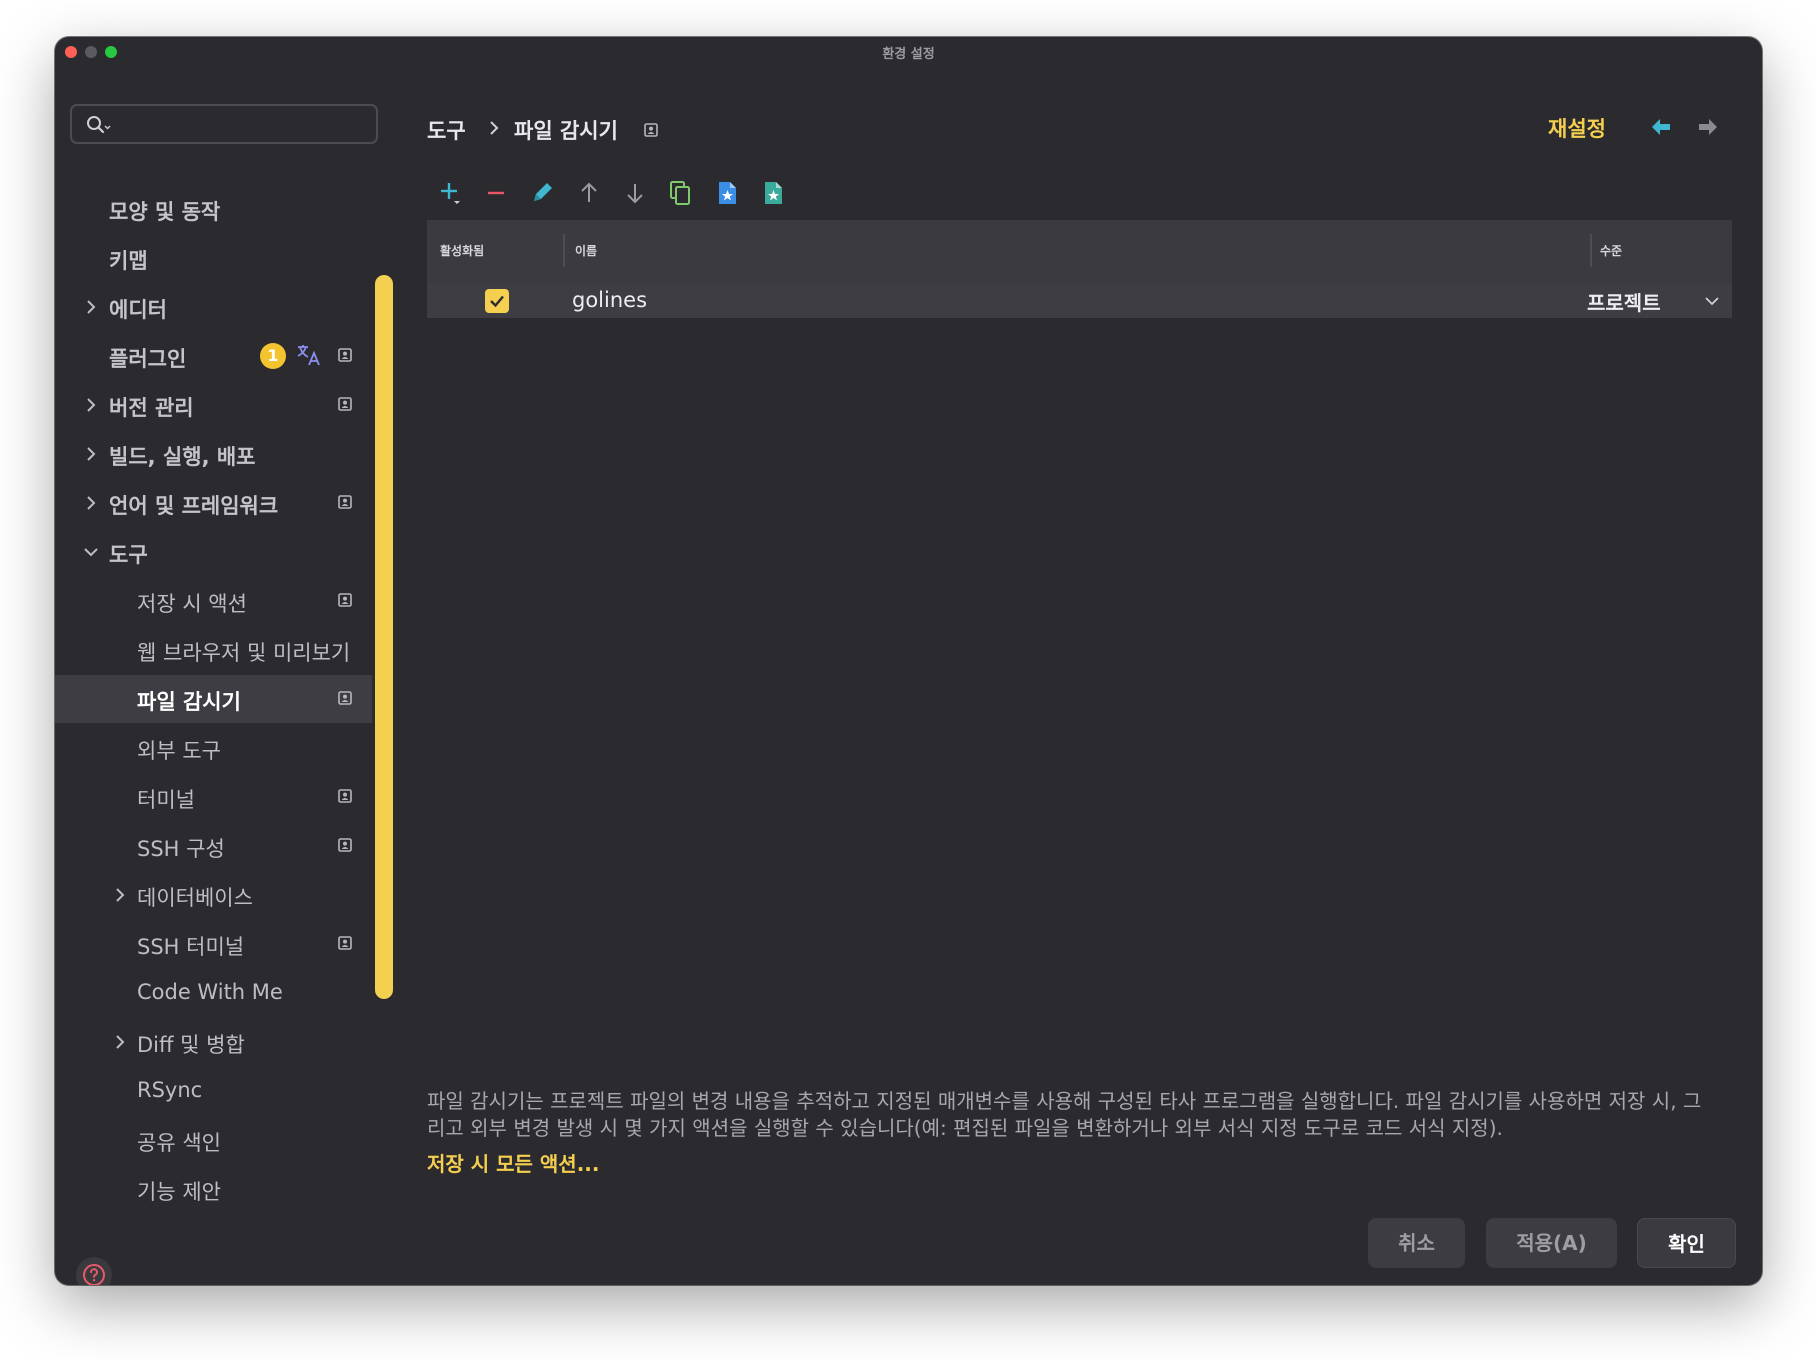  I want to click on window-title: 환경 설정, so click(908, 54).